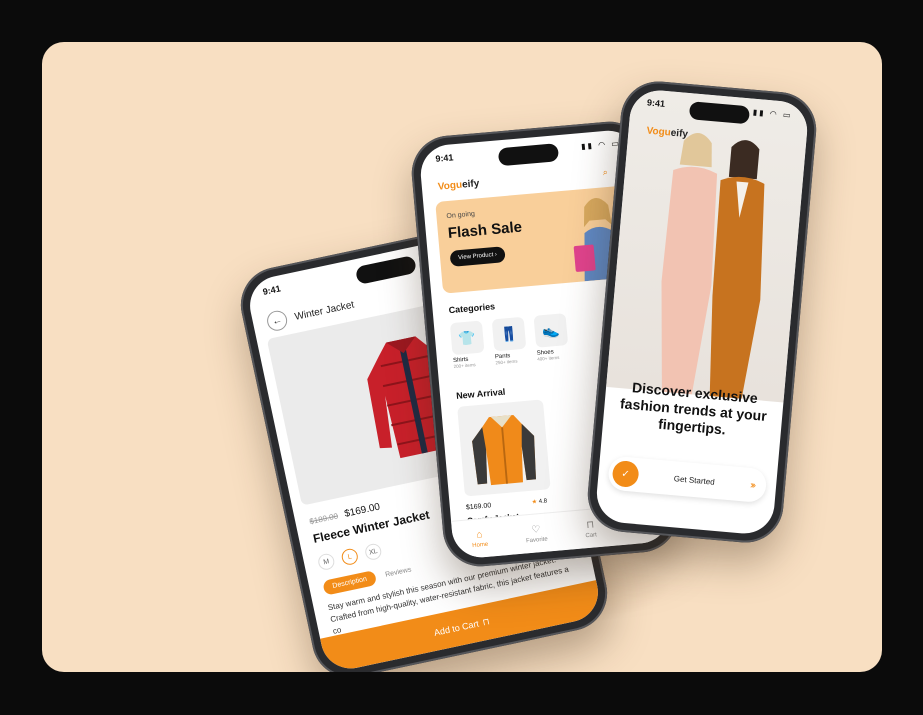  I want to click on arrival-price: $169.00, so click(478, 507).